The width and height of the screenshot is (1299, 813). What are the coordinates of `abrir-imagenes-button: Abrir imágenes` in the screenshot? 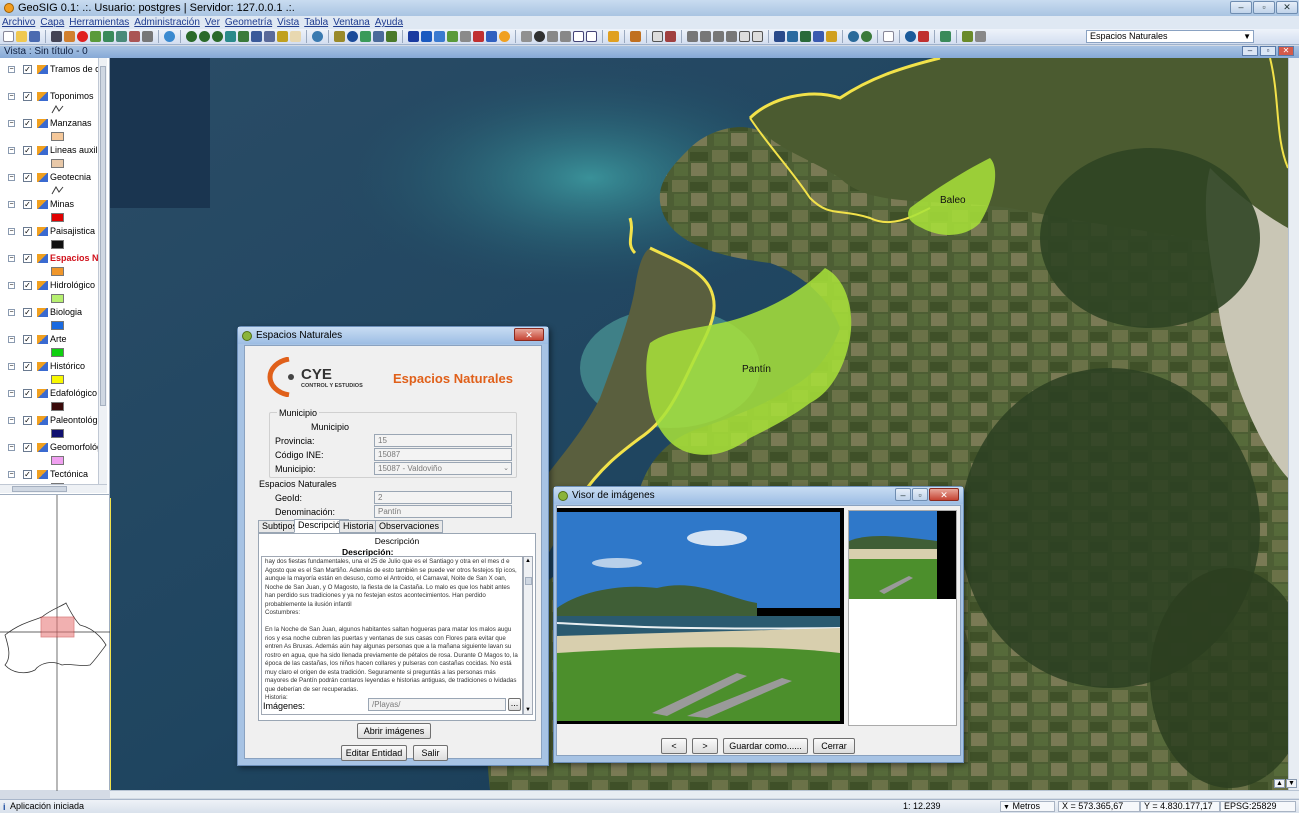 It's located at (394, 731).